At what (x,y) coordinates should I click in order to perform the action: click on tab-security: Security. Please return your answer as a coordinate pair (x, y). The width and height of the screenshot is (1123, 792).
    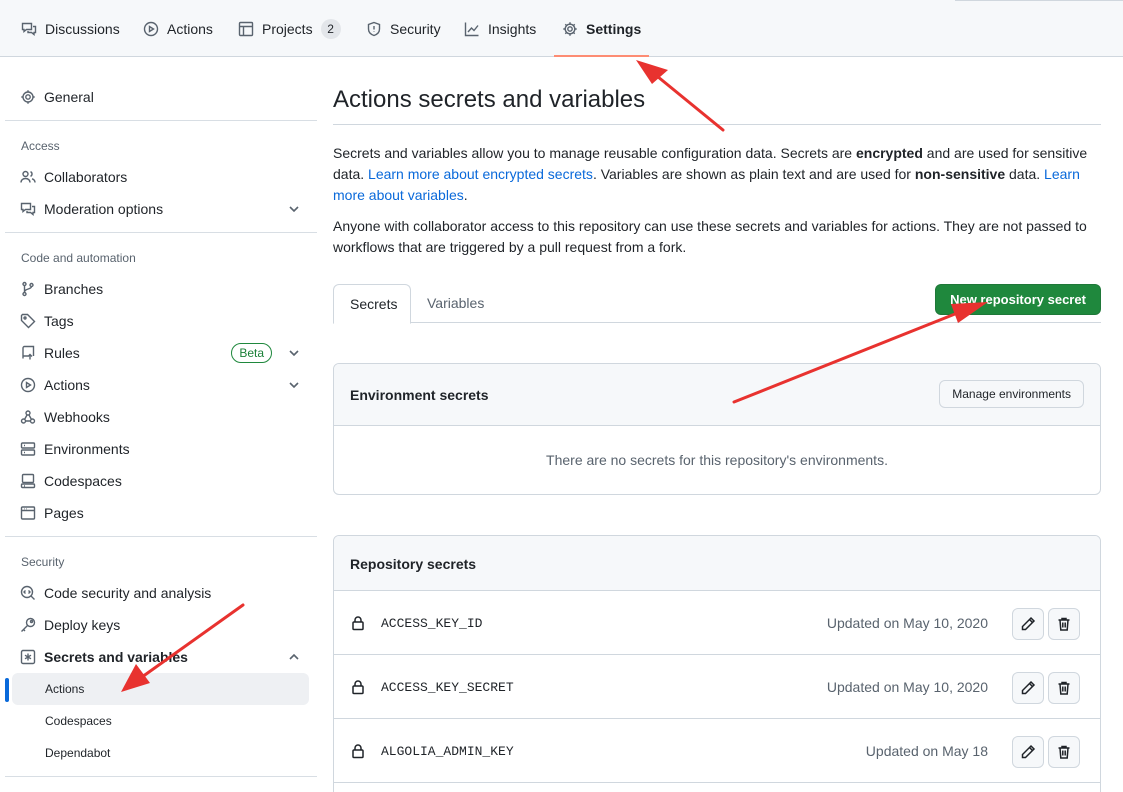
    Looking at the image, I should click on (403, 28).